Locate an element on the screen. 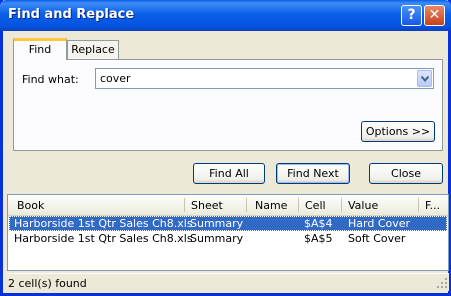 The height and width of the screenshot is (296, 451). column-header-book: Book is located at coordinates (30, 205).